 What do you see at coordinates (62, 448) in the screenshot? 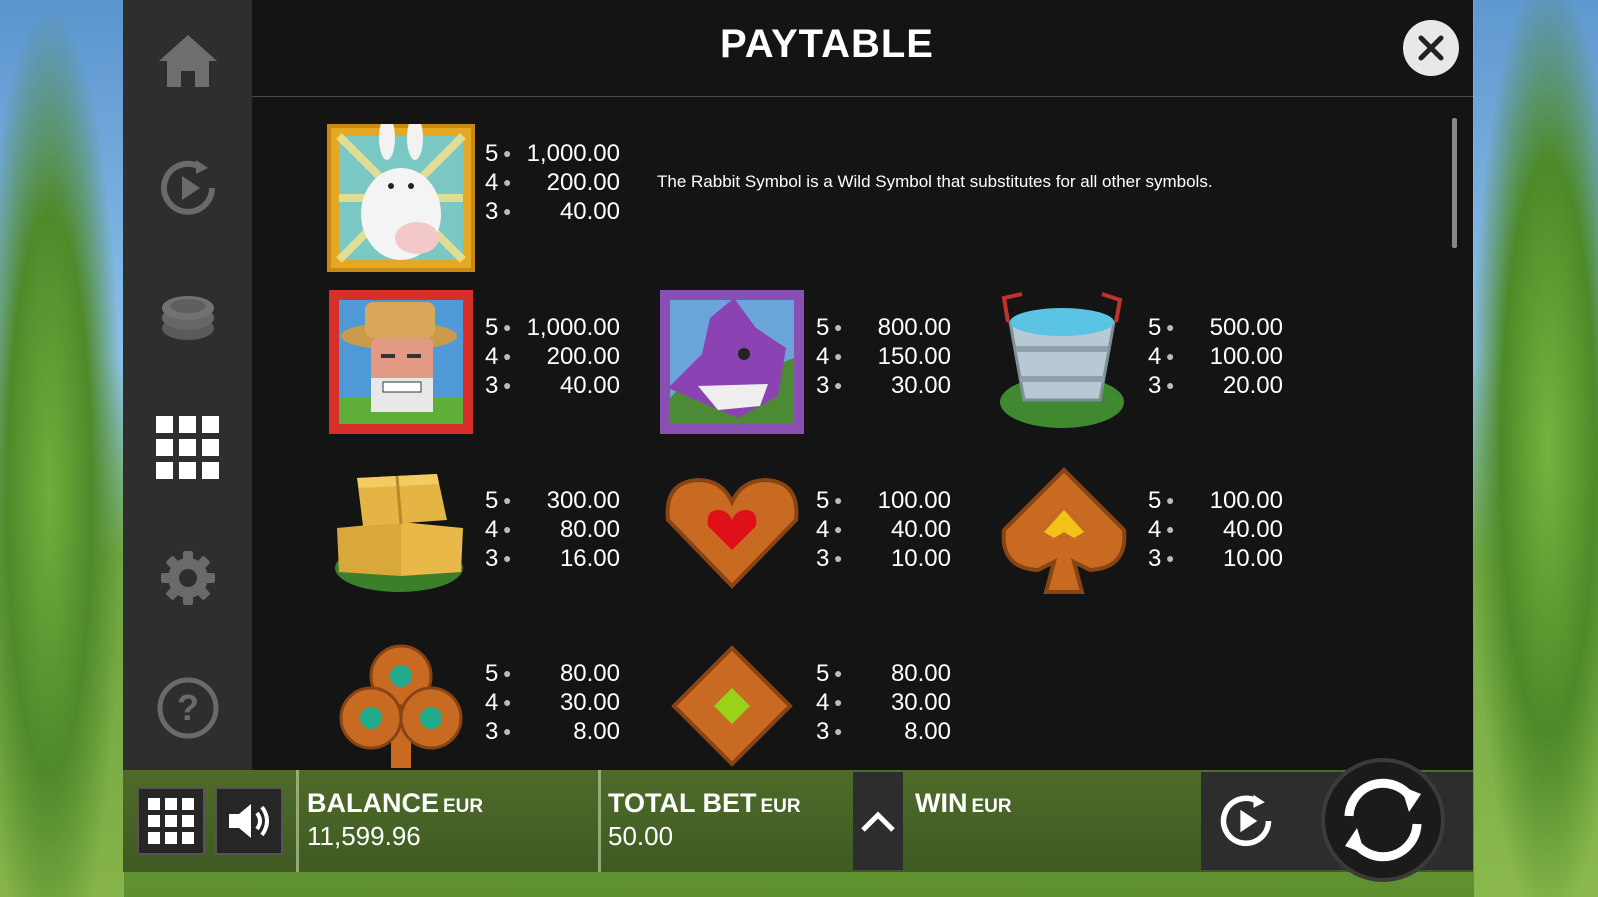
I see `background-scenery-left` at bounding box center [62, 448].